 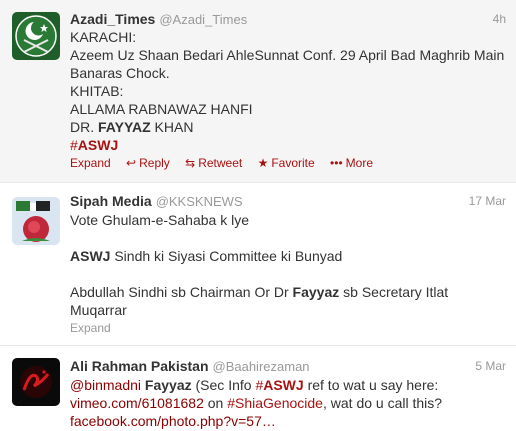 What do you see at coordinates (490, 366) in the screenshot?
I see `tweet-timestamp: 5 Mar` at bounding box center [490, 366].